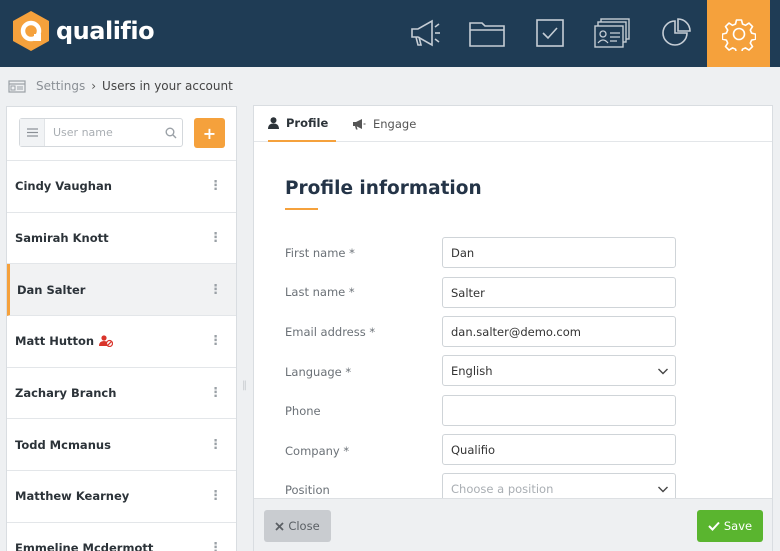 The width and height of the screenshot is (780, 551). Describe the element at coordinates (121, 342) in the screenshot. I see `user-row-matt-hutton: Matt Hutton ⋮` at that location.